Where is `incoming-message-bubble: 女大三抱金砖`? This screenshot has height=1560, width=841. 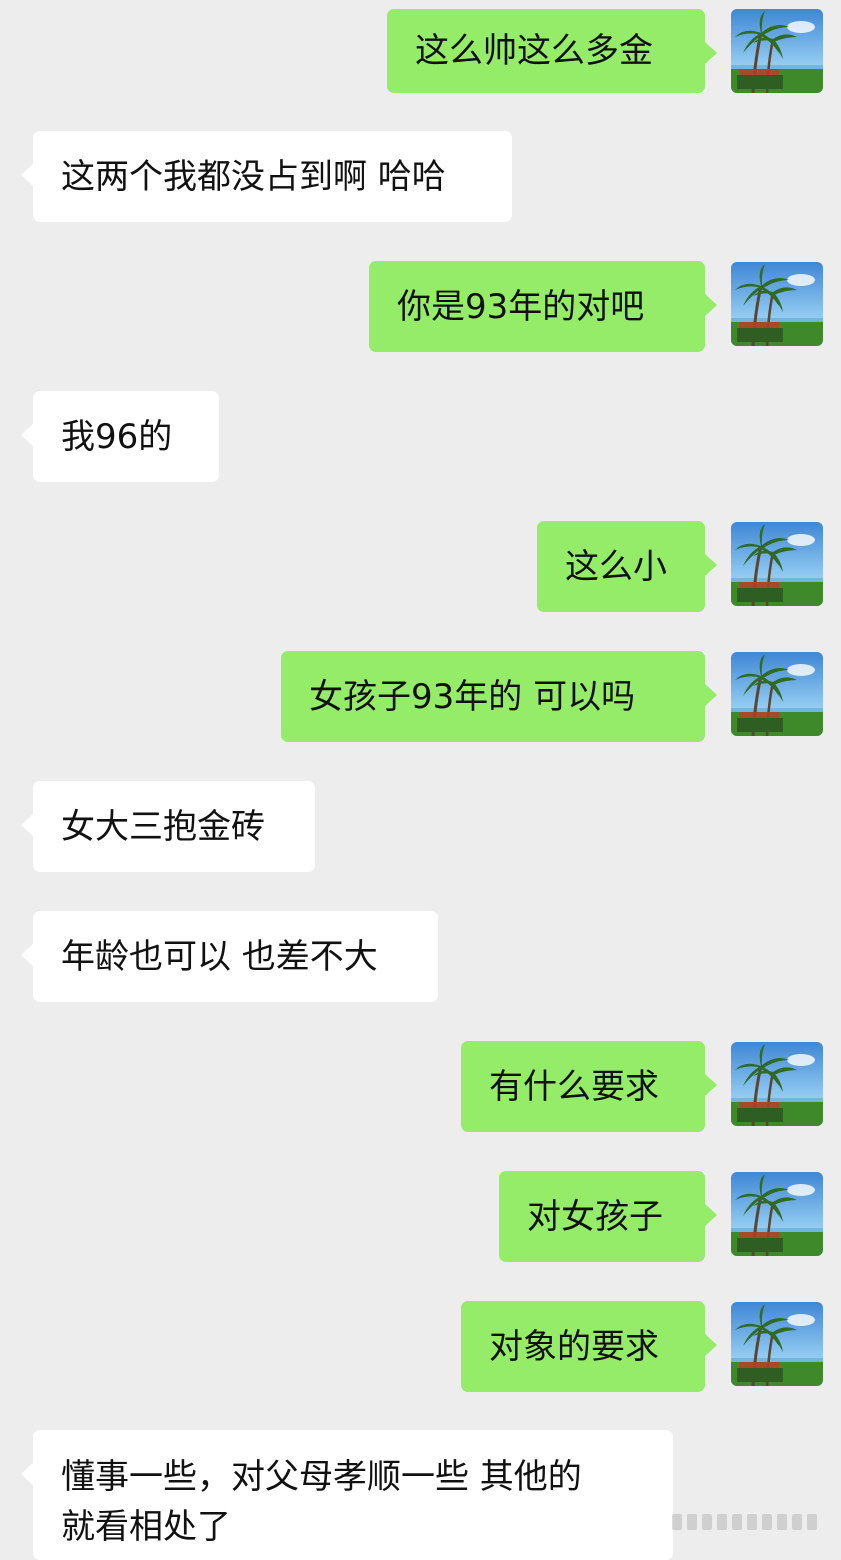 incoming-message-bubble: 女大三抱金砖 is located at coordinates (168, 826).